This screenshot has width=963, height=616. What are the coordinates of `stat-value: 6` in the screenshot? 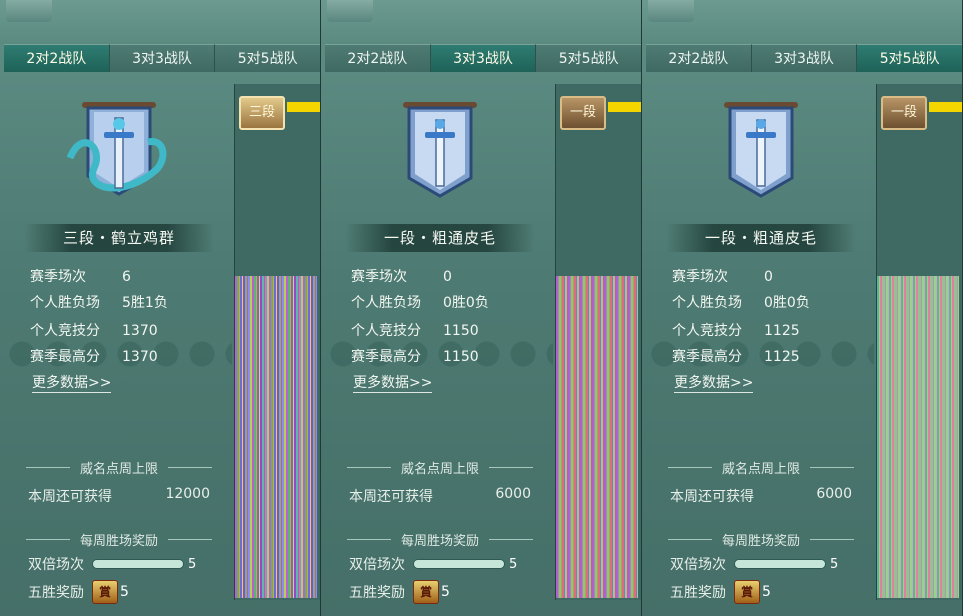 It's located at (126, 277).